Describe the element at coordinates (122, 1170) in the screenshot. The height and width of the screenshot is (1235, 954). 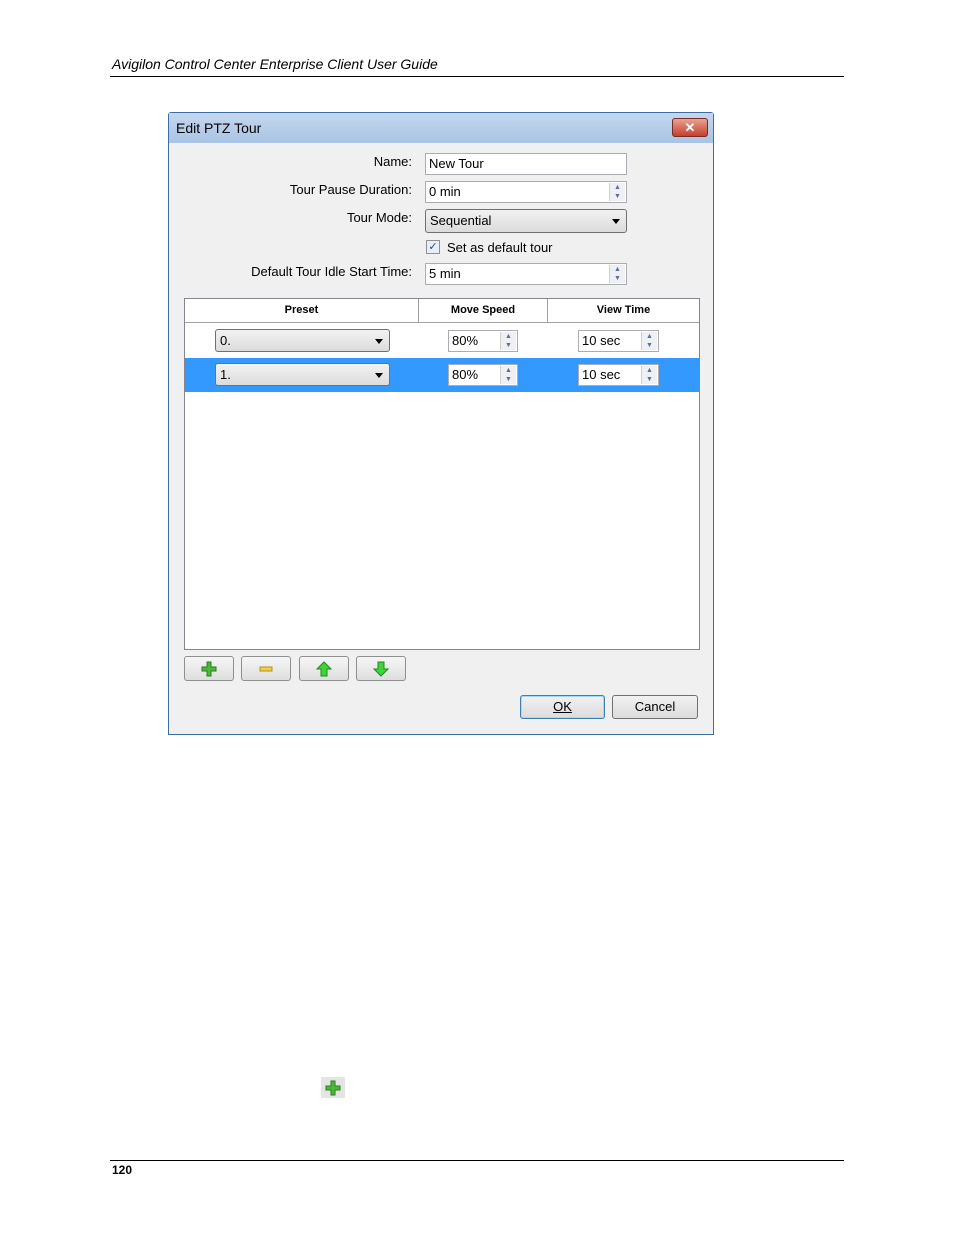
I see `page-number: 120` at that location.